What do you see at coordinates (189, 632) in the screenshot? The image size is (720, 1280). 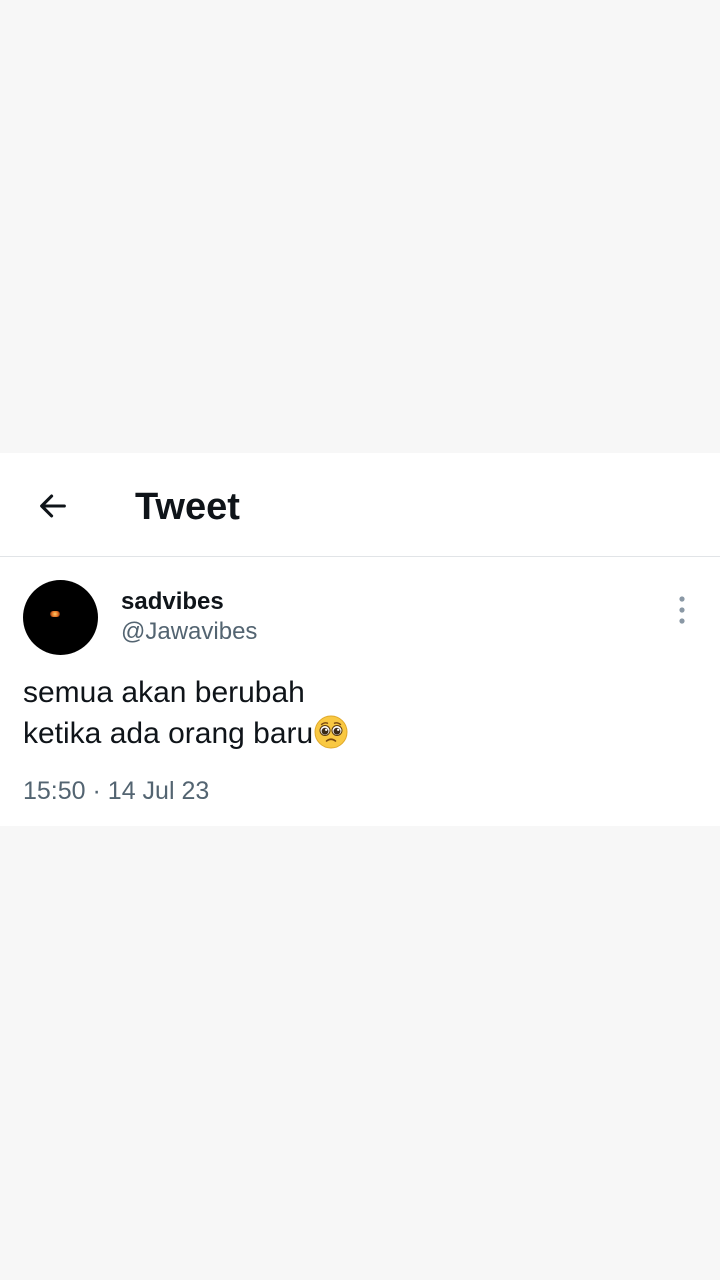 I see `author-handle: @Jawavibes` at bounding box center [189, 632].